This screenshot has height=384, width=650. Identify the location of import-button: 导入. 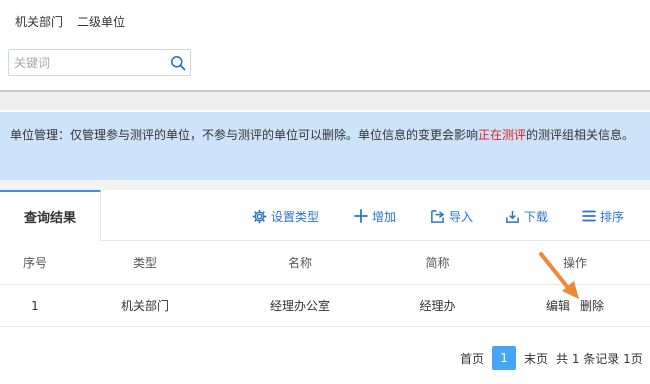
(451, 216).